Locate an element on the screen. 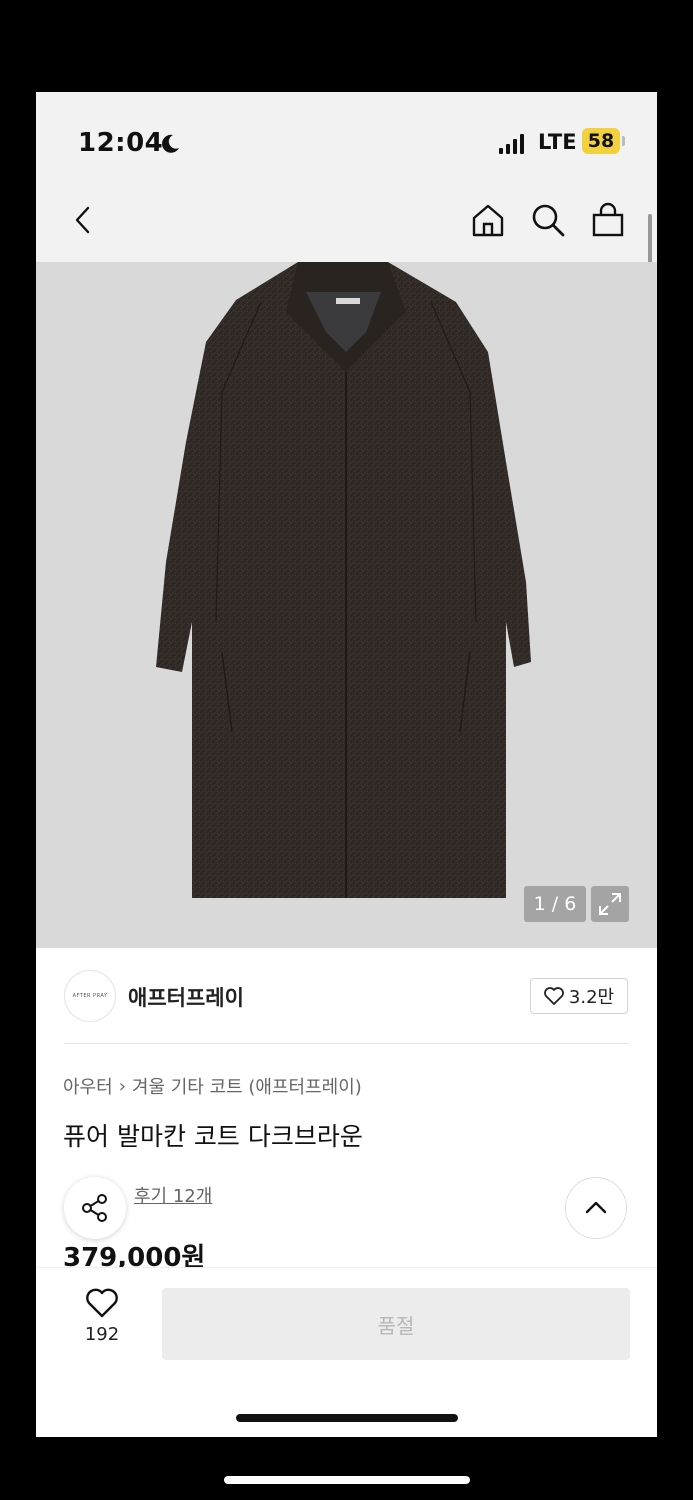 This screenshot has width=693, height=1500. brand-like-count: 3.2만 is located at coordinates (591, 997).